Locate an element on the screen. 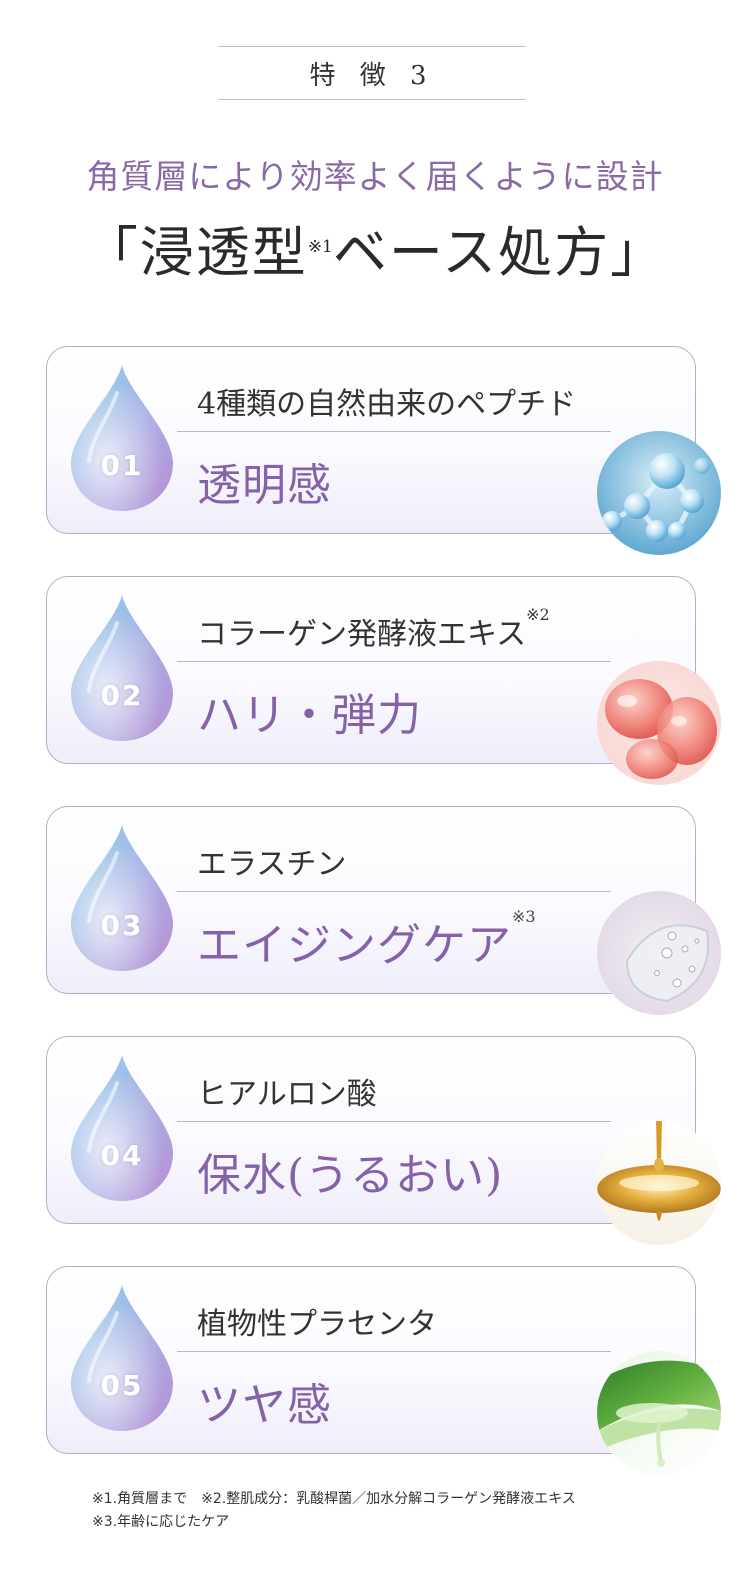 The width and height of the screenshot is (750, 1580). feature-benefit: ツヤ感 is located at coordinates (264, 1401).